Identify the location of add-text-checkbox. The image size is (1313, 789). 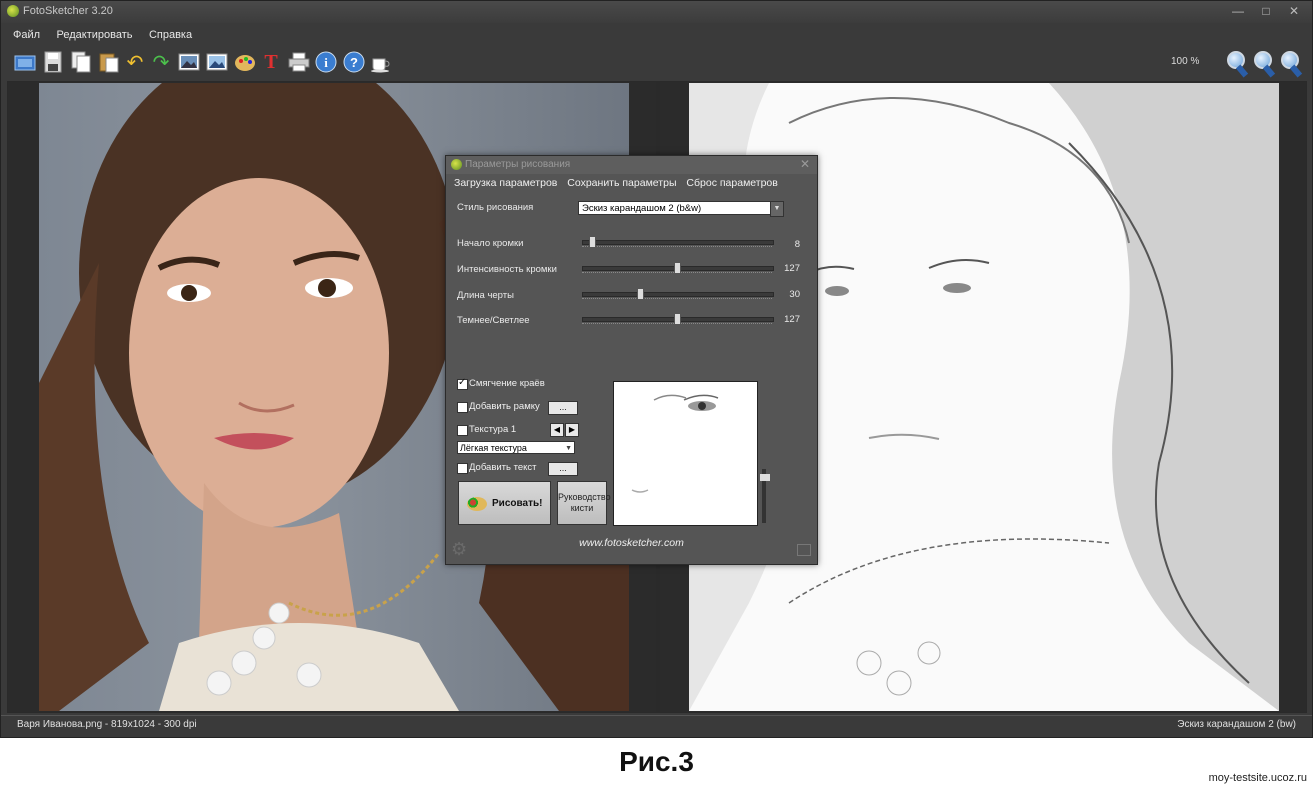
(462, 468).